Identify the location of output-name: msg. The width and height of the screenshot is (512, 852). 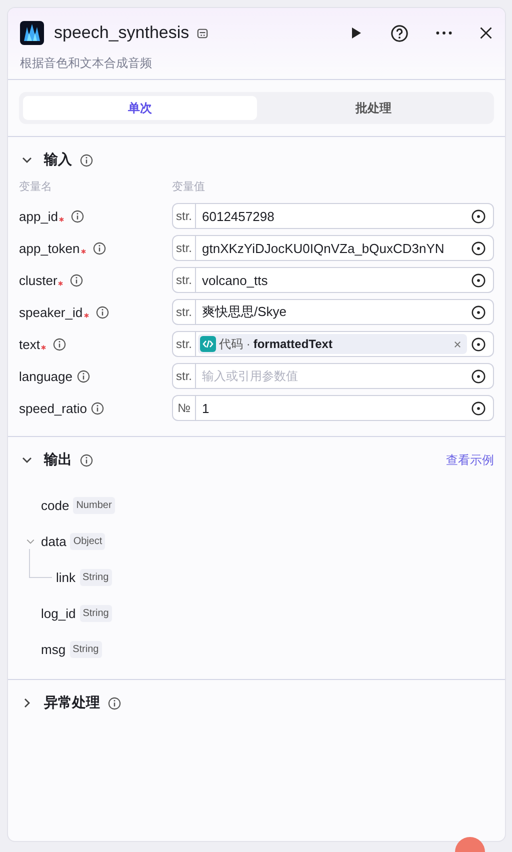
(53, 649).